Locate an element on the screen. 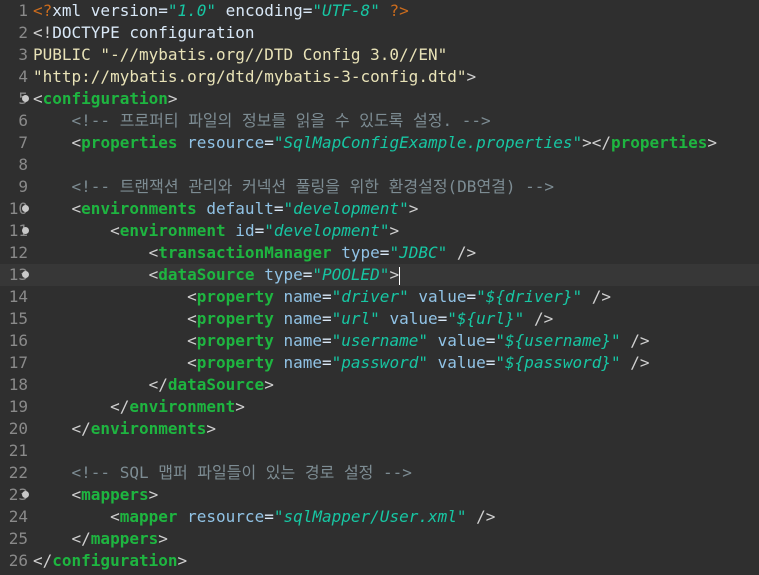 This screenshot has height=575, width=759. text-cursor is located at coordinates (400, 275).